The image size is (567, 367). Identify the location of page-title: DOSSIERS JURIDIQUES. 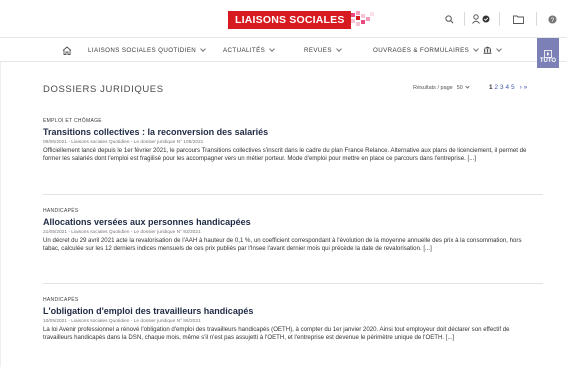
(103, 89).